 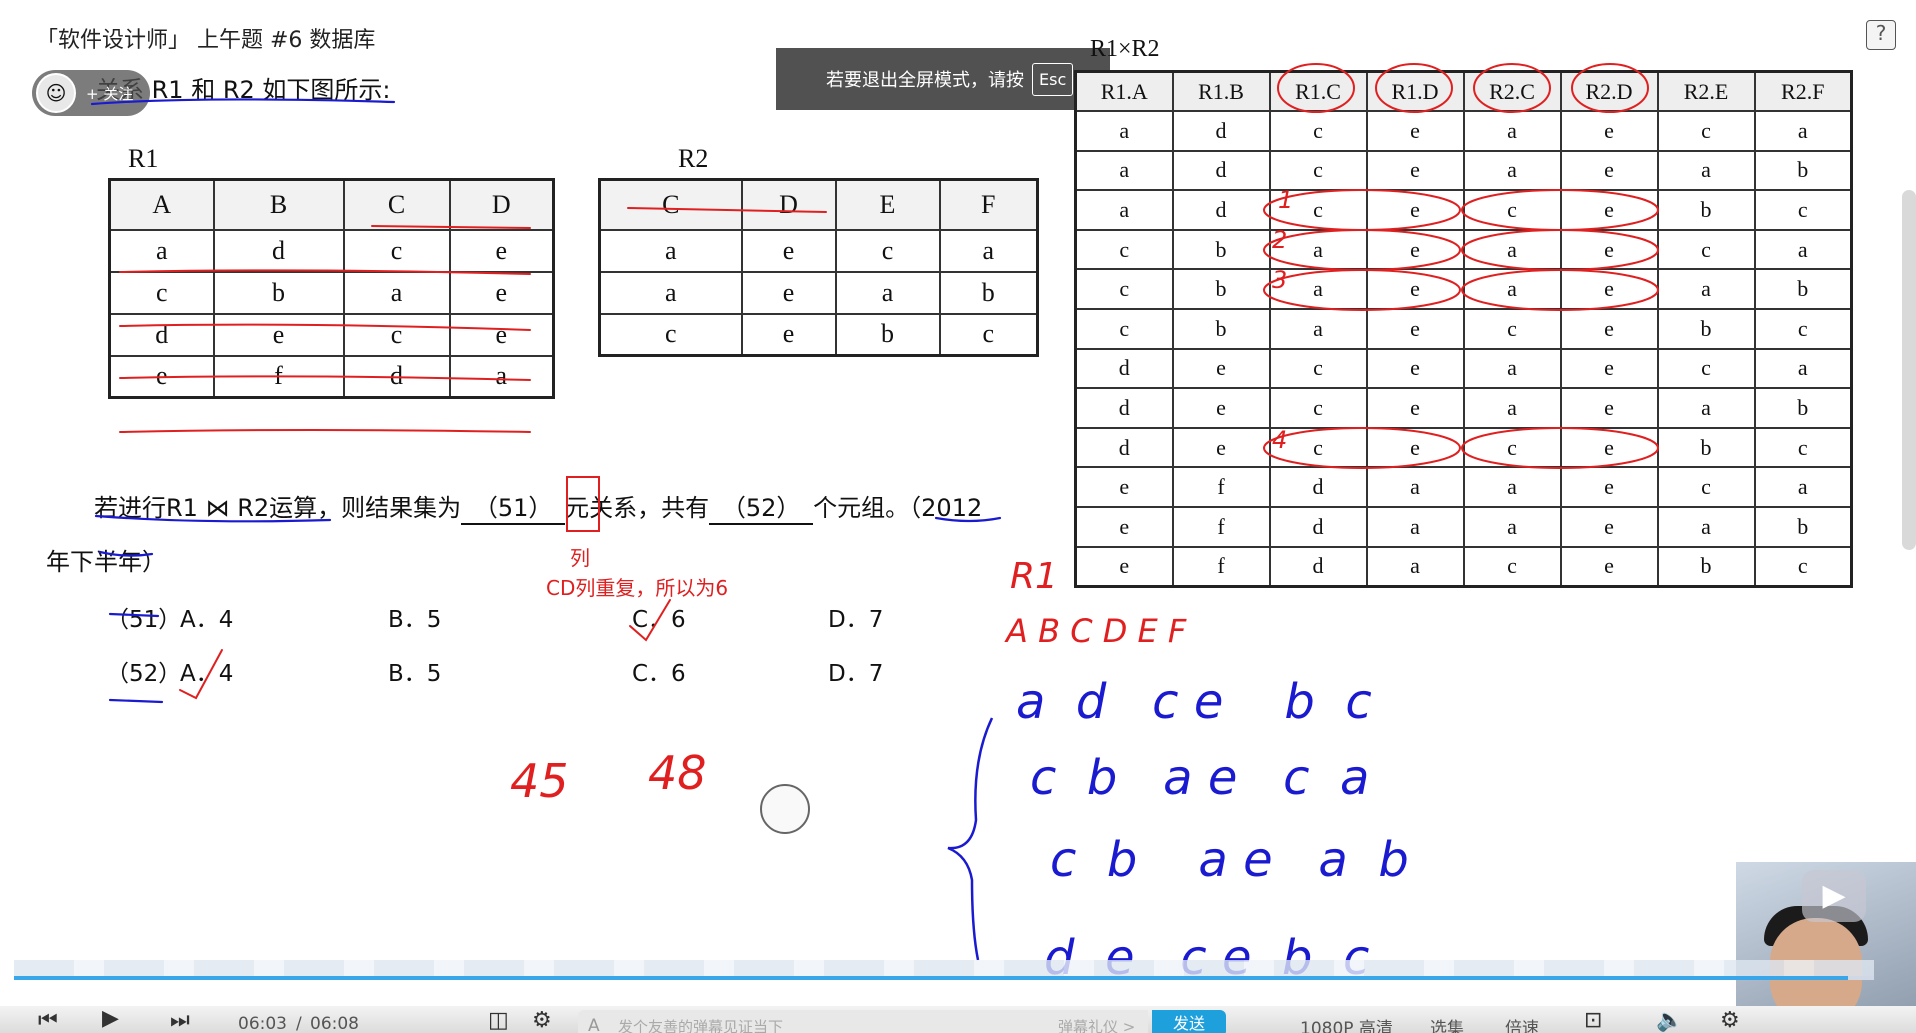 I want to click on settings-icon: ⚙, so click(x=1730, y=1020).